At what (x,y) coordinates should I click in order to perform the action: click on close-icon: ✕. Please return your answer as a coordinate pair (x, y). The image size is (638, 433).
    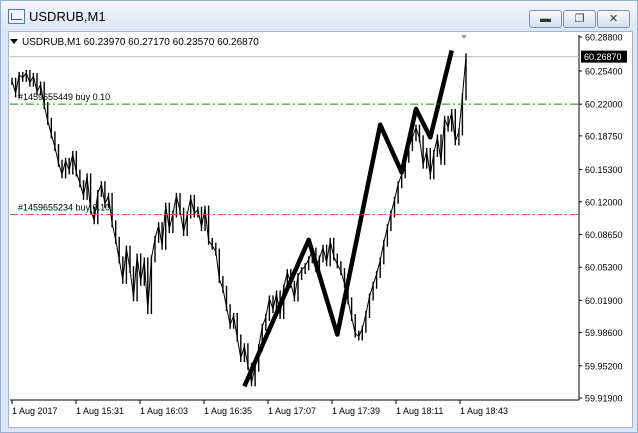
    Looking at the image, I should click on (613, 19).